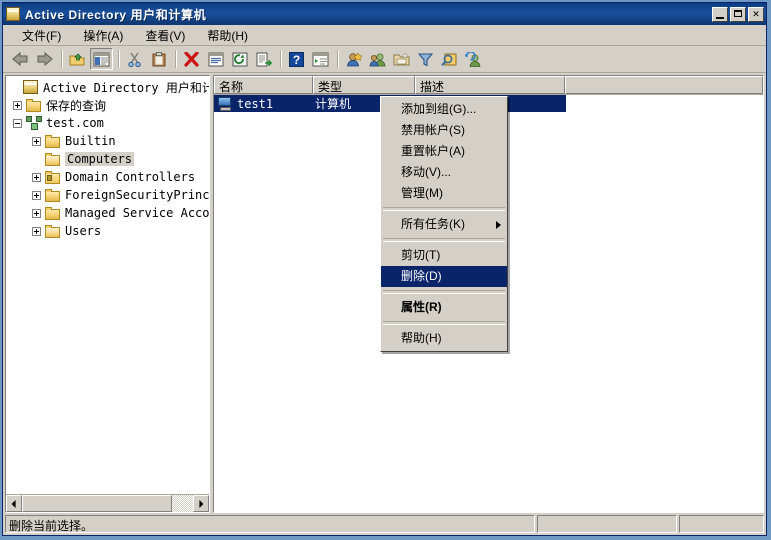 The width and height of the screenshot is (771, 540). Describe the element at coordinates (90, 141) in the screenshot. I see `tree-node-label: Builtin` at that location.